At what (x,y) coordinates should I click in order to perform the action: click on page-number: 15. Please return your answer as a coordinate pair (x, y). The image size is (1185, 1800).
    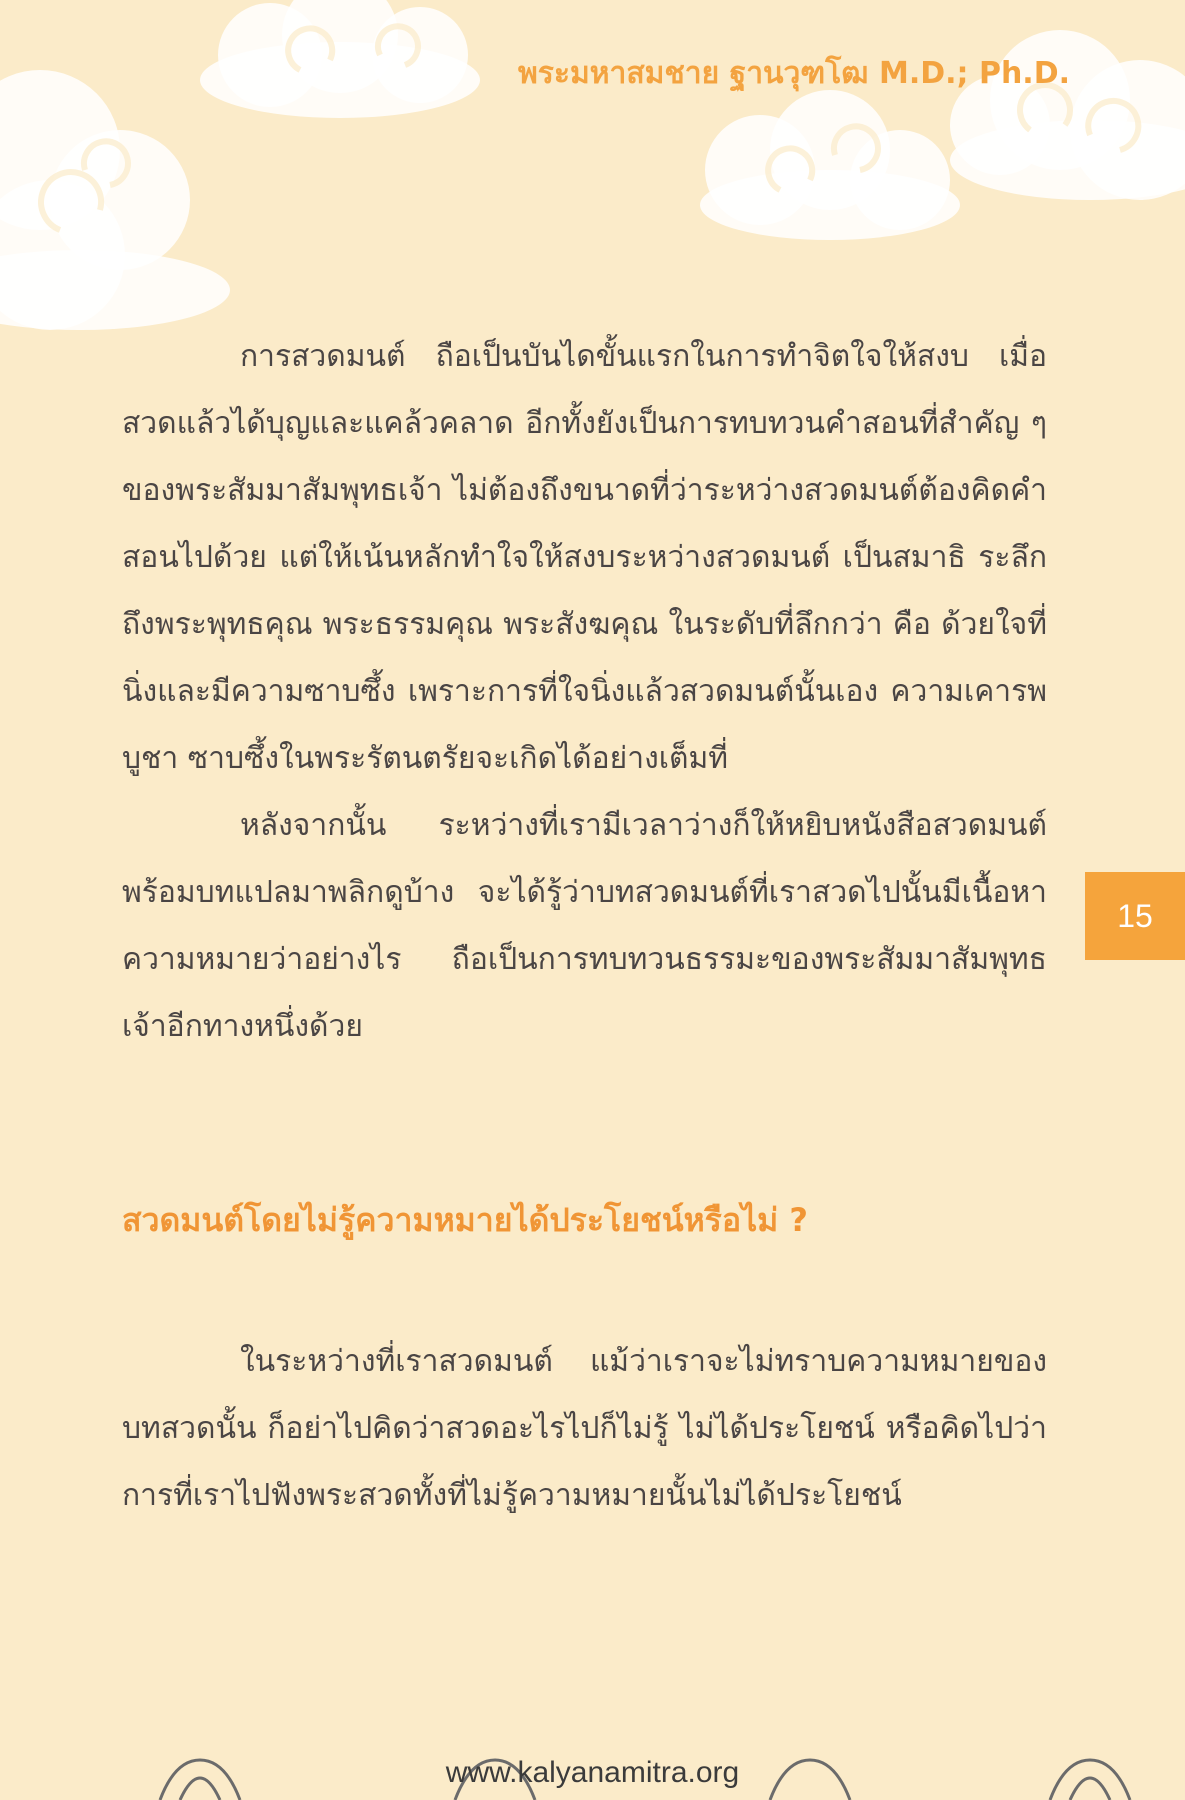
    Looking at the image, I should click on (1135, 915).